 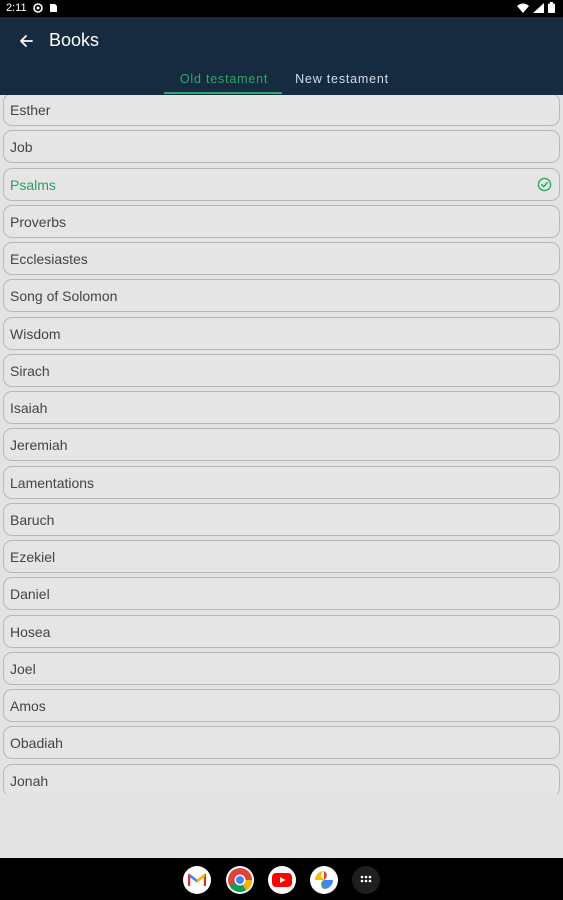 I want to click on list-item: Wisdom, so click(x=281, y=333).